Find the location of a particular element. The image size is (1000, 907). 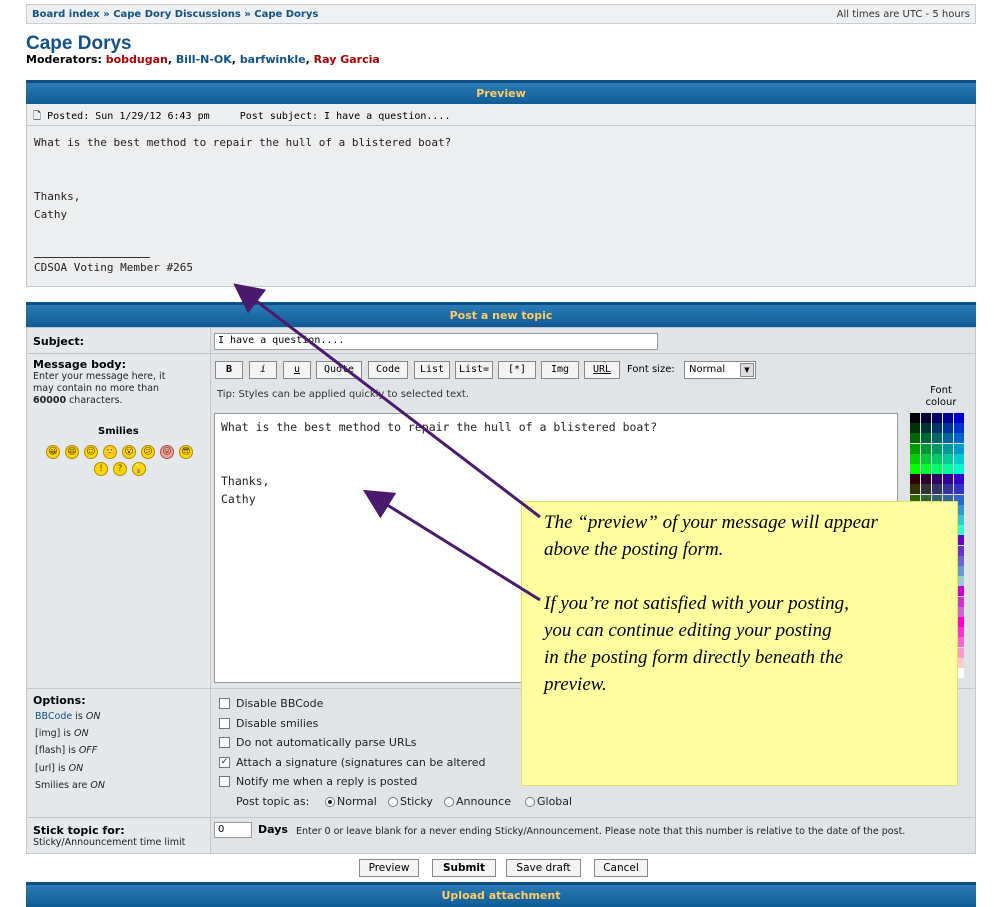

arrow-to-preview is located at coordinates (387, 401).